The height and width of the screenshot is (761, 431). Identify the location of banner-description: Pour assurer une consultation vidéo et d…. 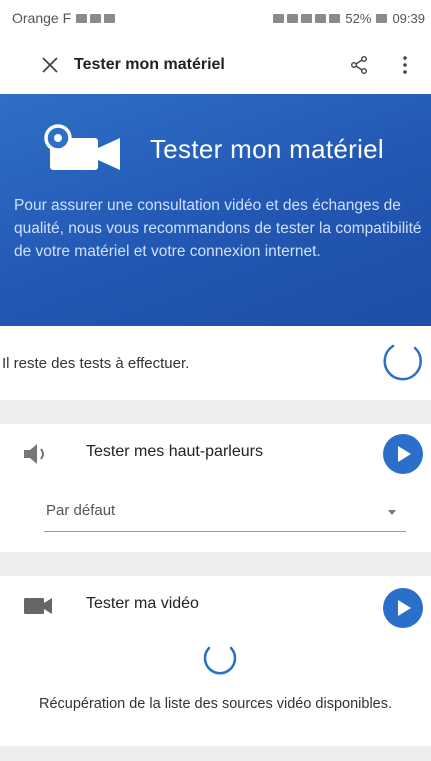
(218, 228).